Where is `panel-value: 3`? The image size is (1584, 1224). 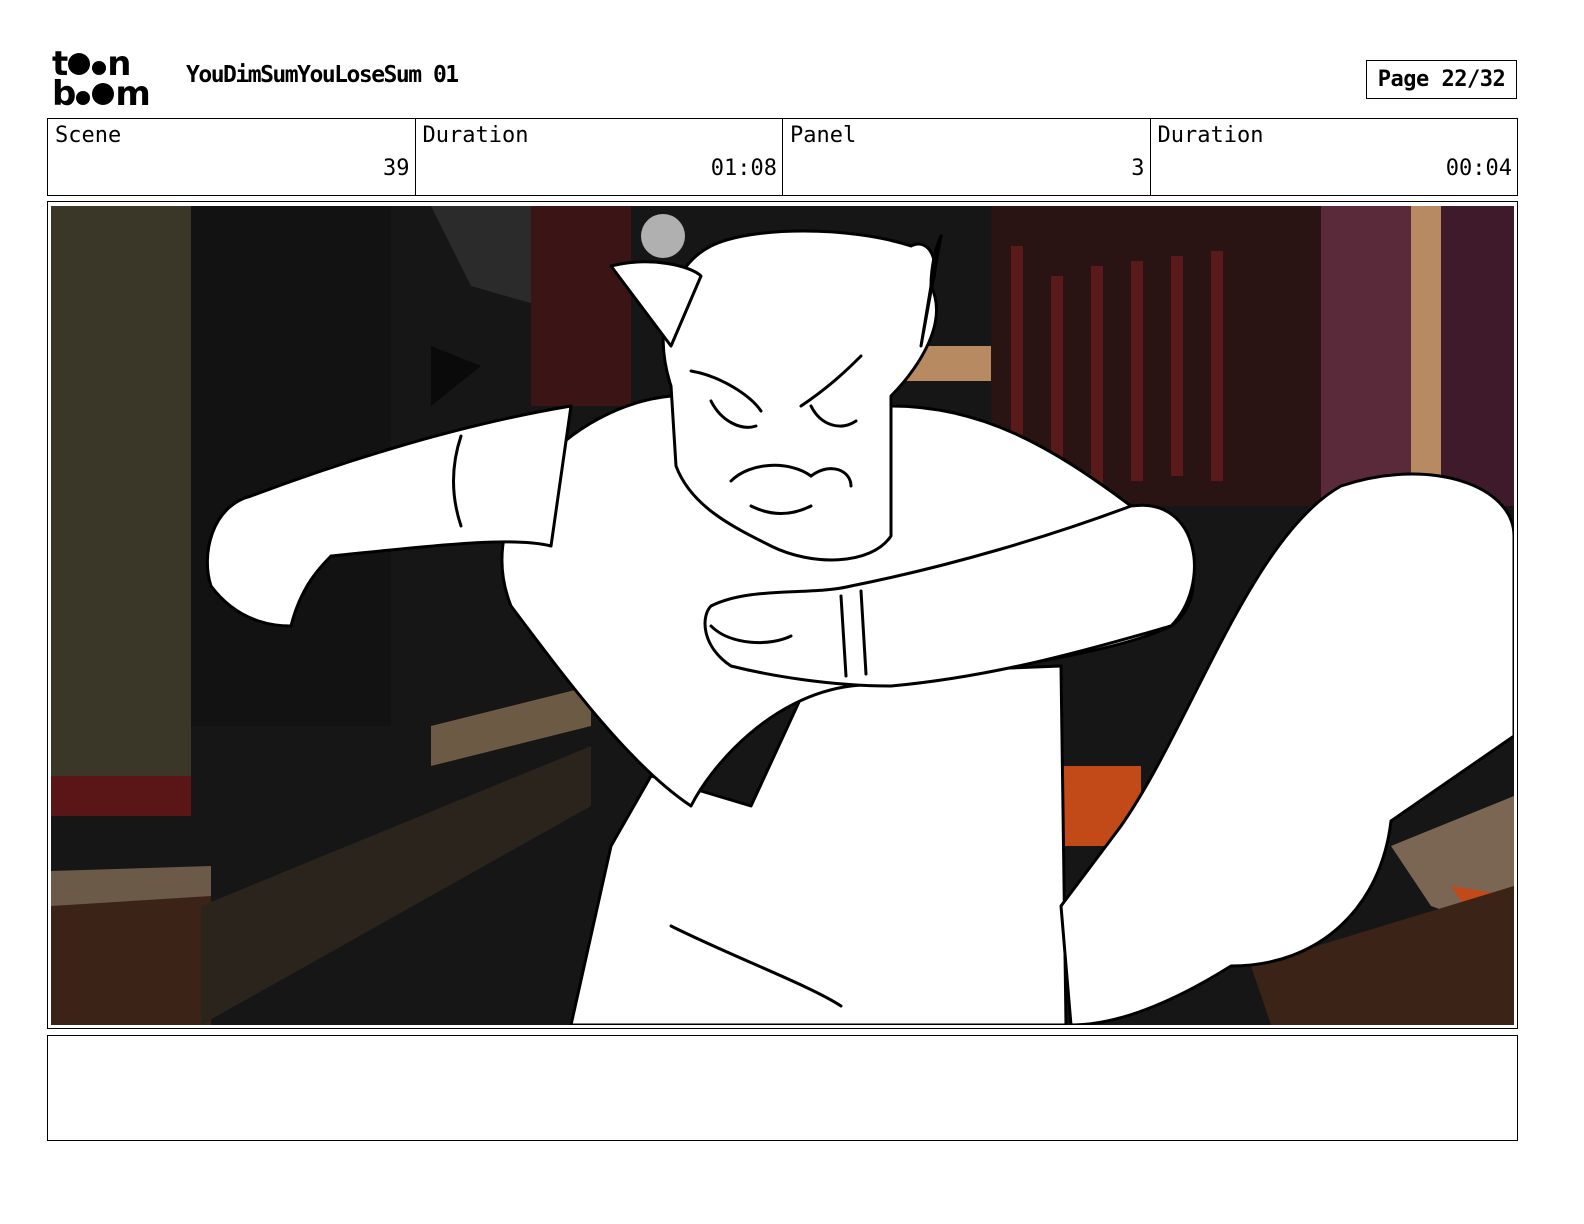 panel-value: 3 is located at coordinates (1138, 168).